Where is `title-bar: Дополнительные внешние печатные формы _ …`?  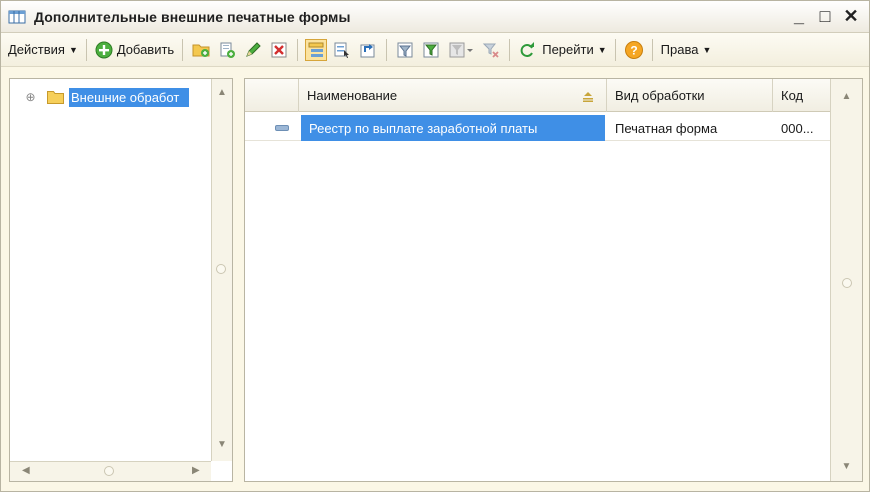 title-bar: Дополнительные внешние печатные формы _ … is located at coordinates (435, 17).